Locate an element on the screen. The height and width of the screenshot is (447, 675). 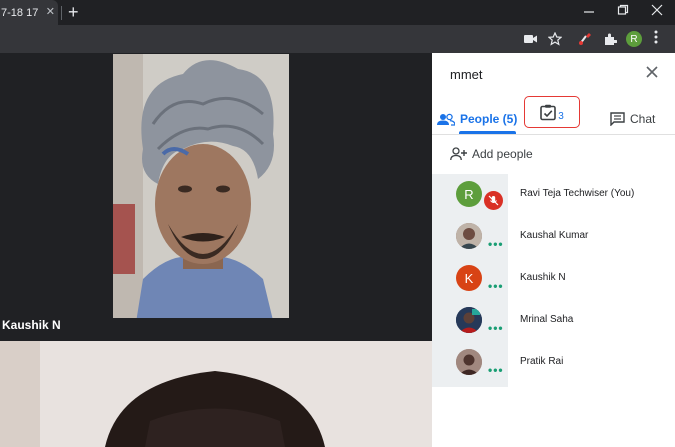
participant-row: K ••• Kaushik N is located at coordinates (553, 279).